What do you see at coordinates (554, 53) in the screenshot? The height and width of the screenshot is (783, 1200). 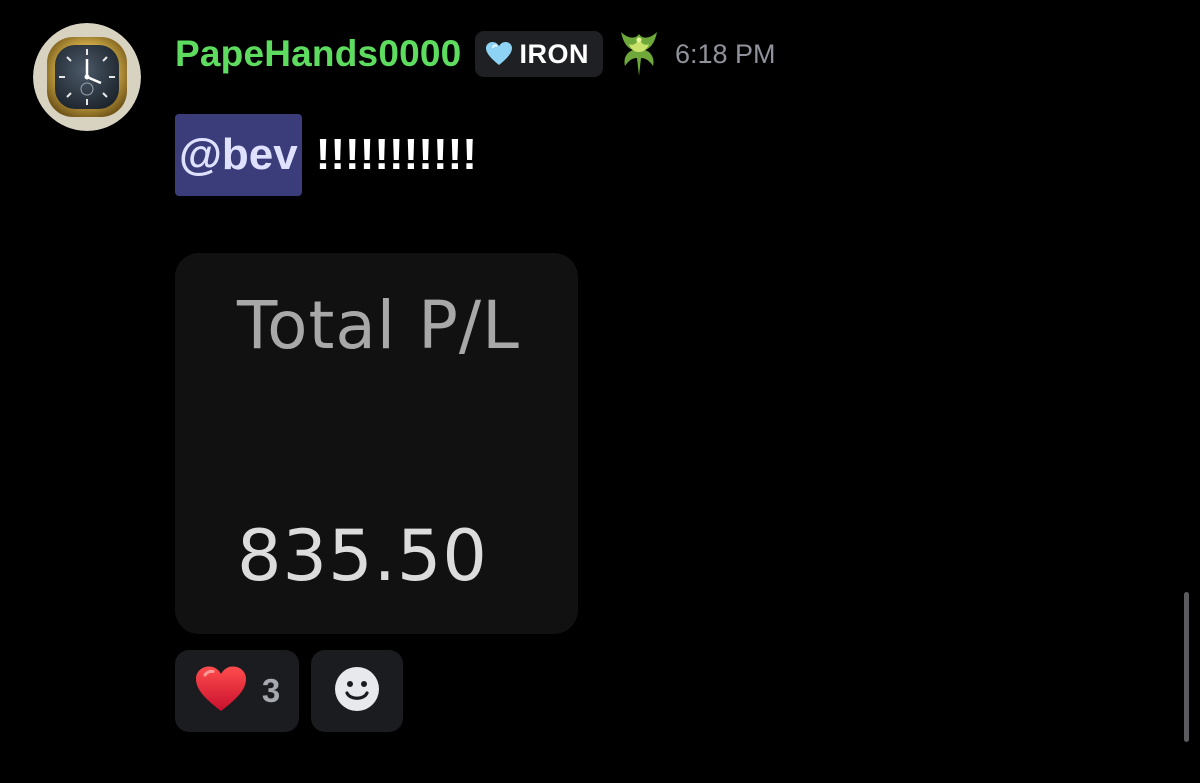 I see `role-label: IRON` at bounding box center [554, 53].